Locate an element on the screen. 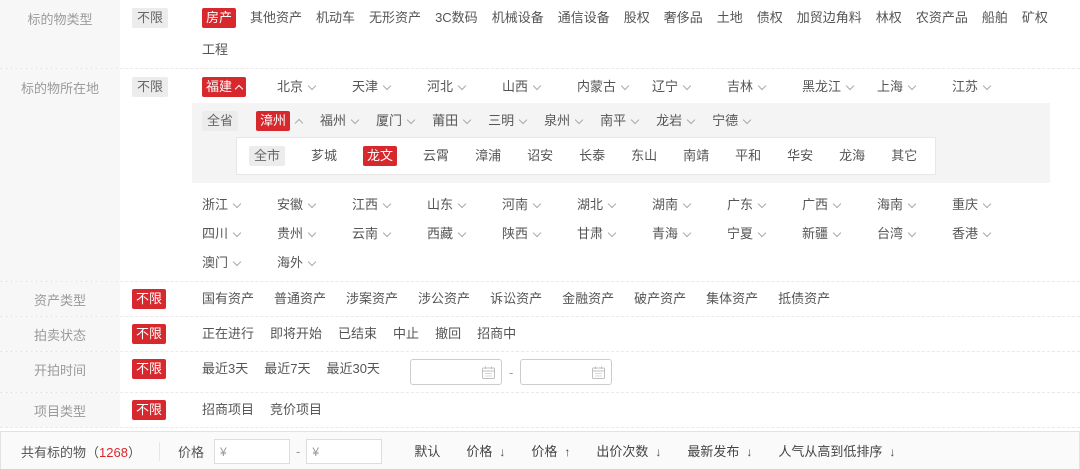 The width and height of the screenshot is (1080, 469). province-option: 山西 is located at coordinates (539, 87).